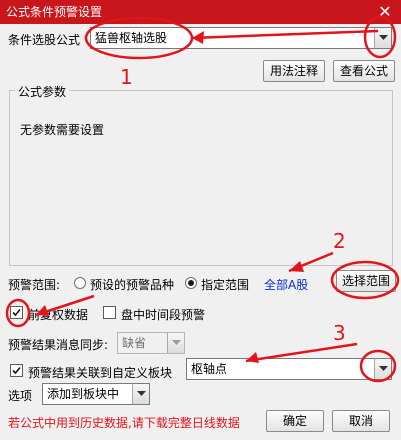 The height and width of the screenshot is (440, 401). What do you see at coordinates (131, 38) in the screenshot?
I see `formula-select-value: 猛兽枢轴选股` at bounding box center [131, 38].